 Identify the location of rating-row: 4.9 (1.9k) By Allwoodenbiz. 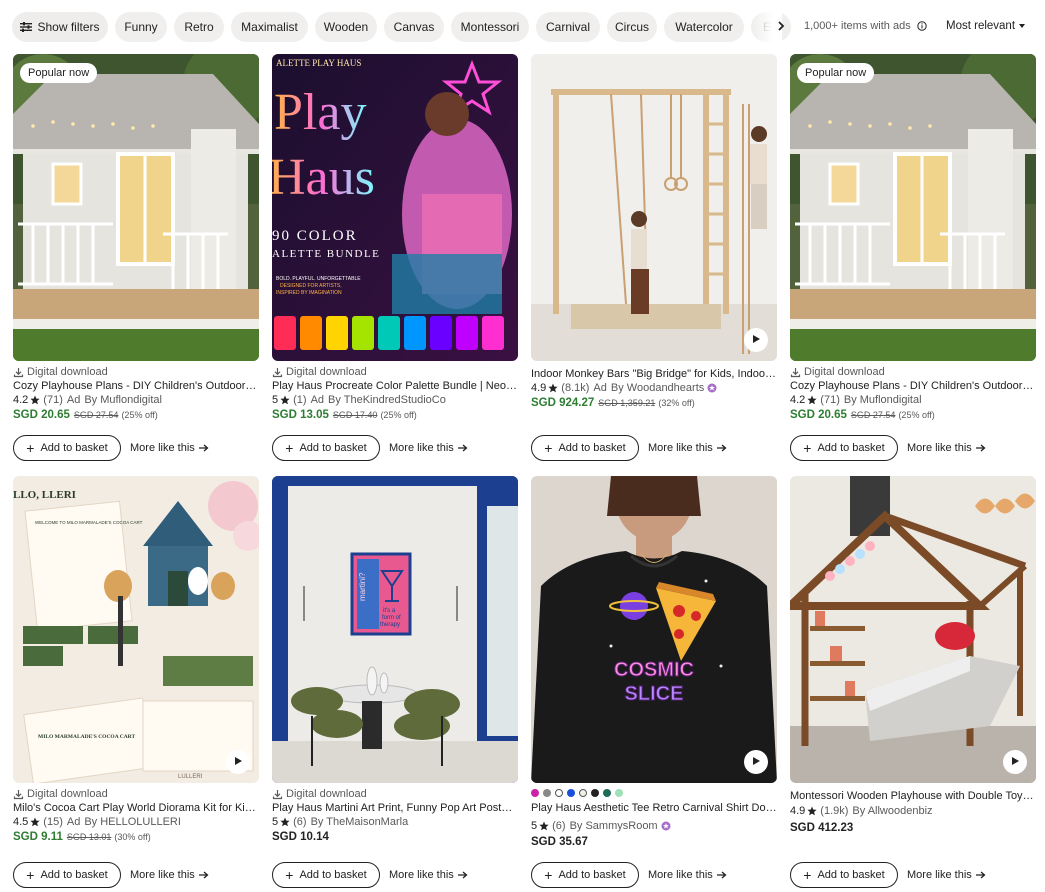
(913, 811).